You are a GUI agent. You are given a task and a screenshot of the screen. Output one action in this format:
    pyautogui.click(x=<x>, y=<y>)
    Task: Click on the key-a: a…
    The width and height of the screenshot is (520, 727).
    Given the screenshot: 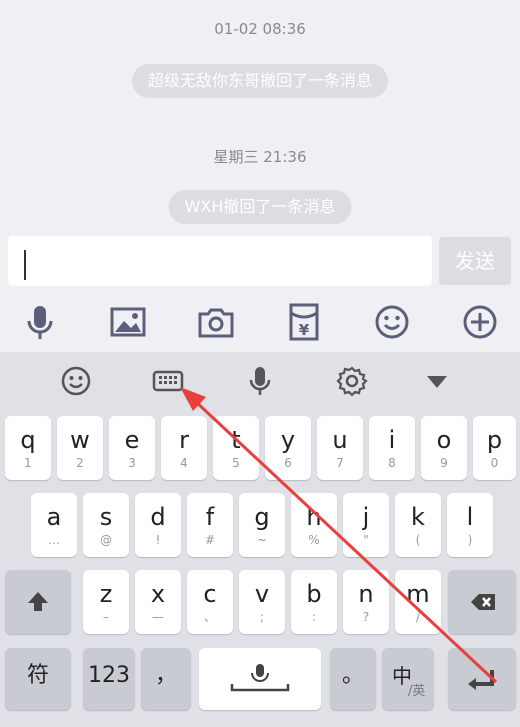 What is the action you would take?
    pyautogui.click(x=54, y=525)
    